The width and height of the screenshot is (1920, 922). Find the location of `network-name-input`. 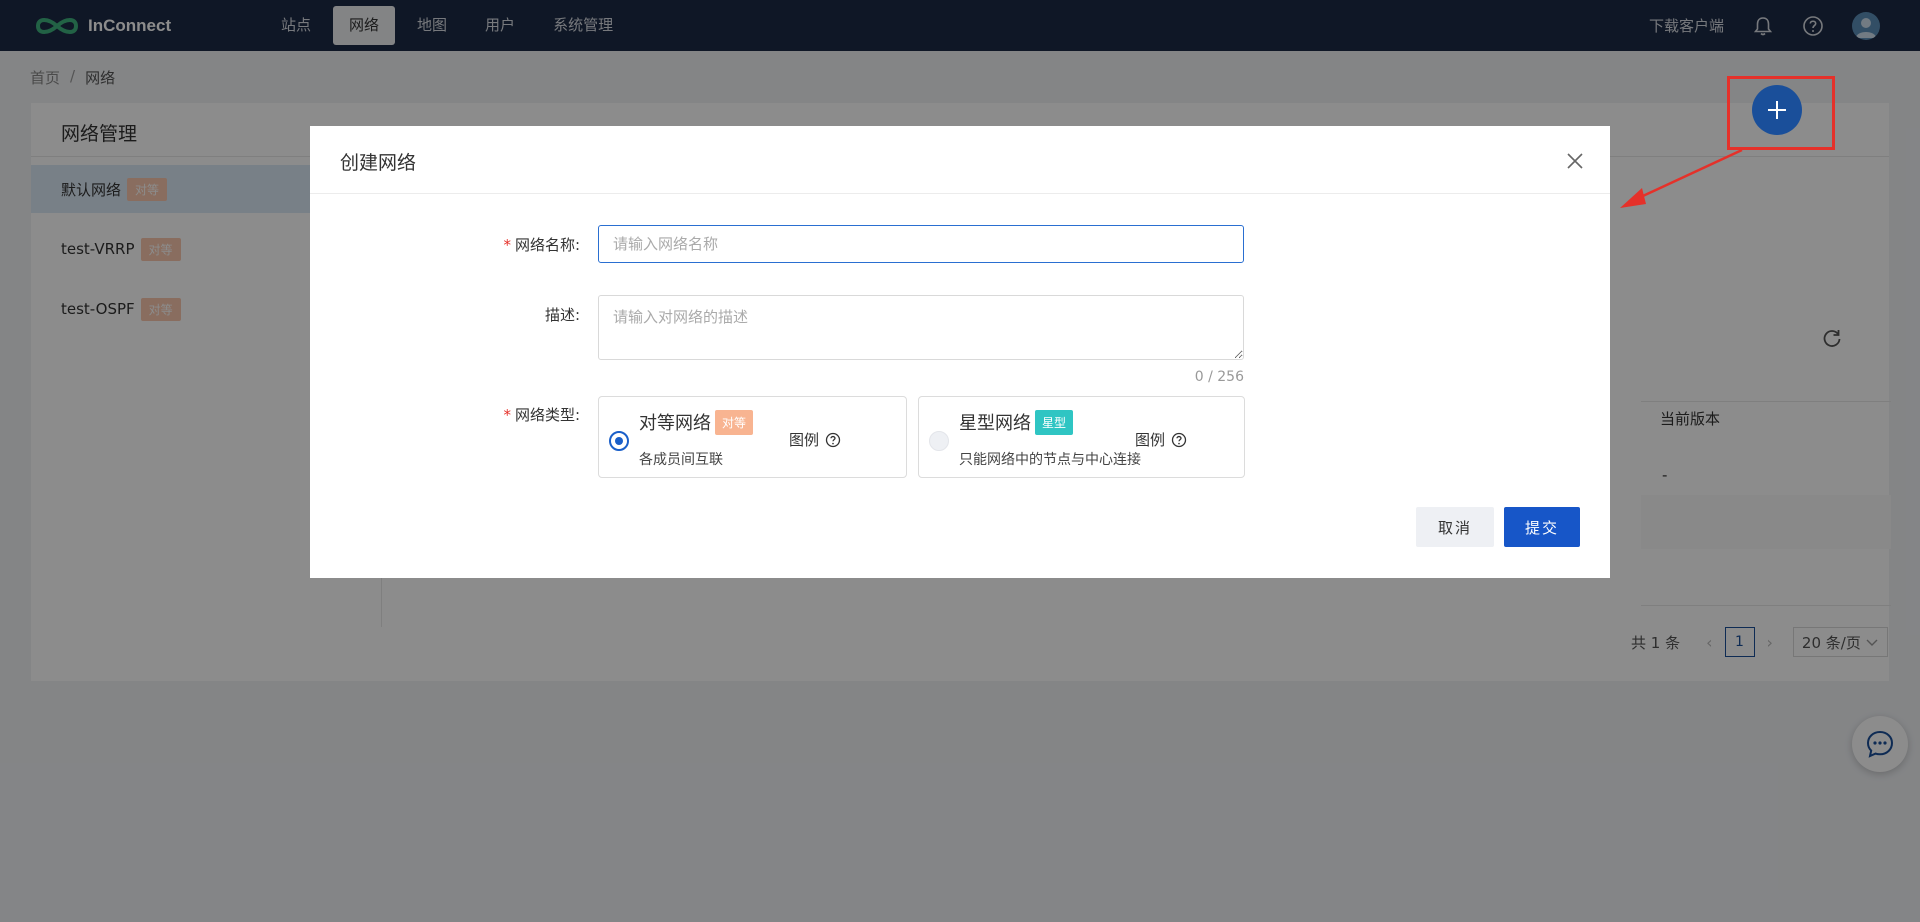

network-name-input is located at coordinates (921, 244).